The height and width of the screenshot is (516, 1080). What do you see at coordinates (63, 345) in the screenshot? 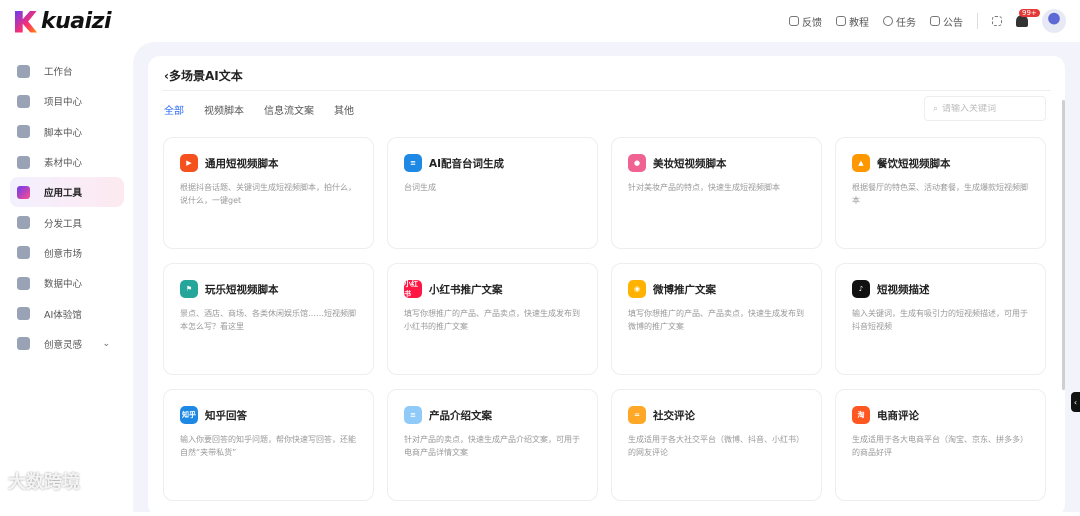
I see `sidebar-item-label: 创意灵感` at bounding box center [63, 345].